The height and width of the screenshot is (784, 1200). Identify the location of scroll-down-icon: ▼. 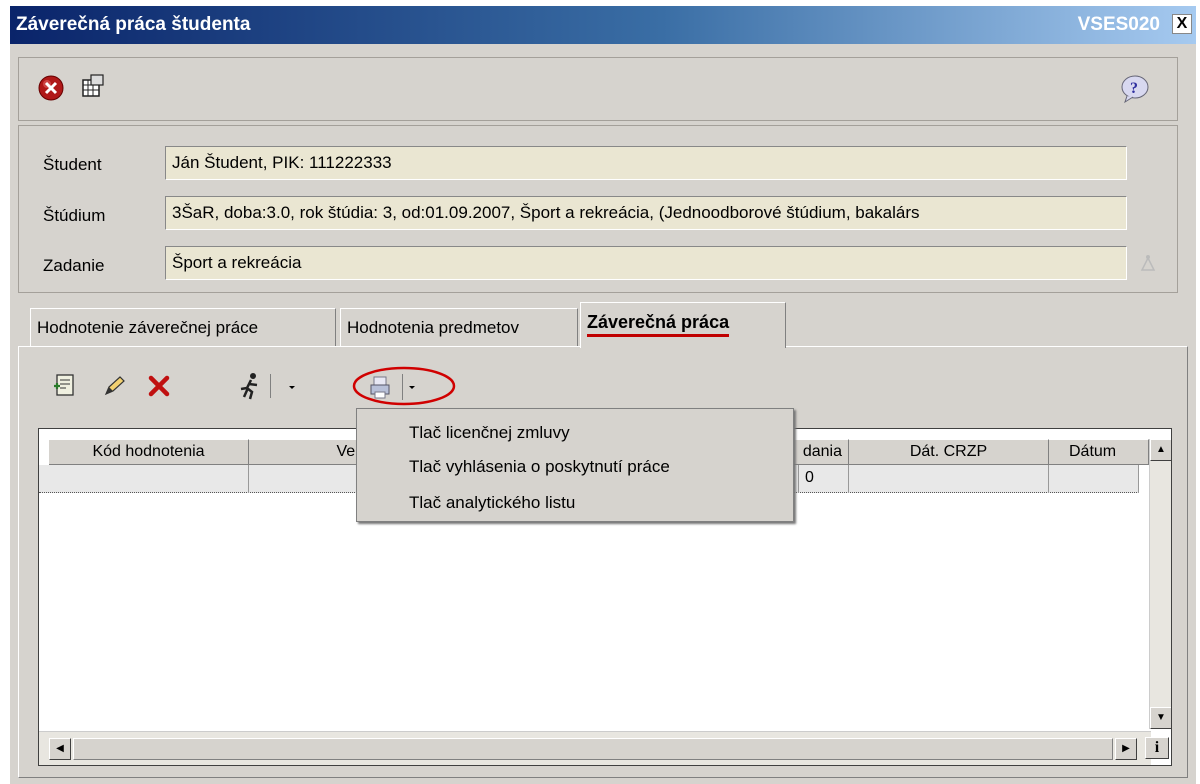
(1160, 718).